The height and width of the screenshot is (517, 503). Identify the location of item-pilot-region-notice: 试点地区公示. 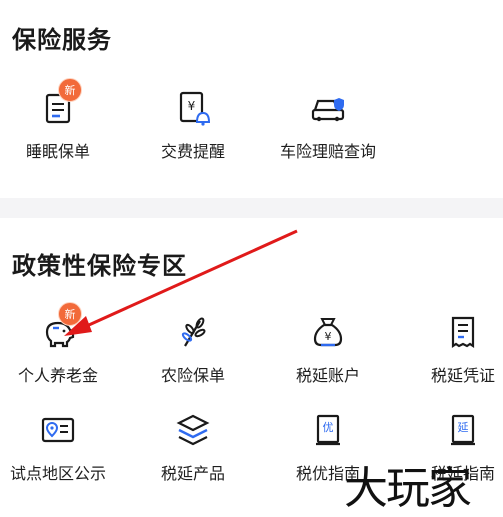
(59, 447).